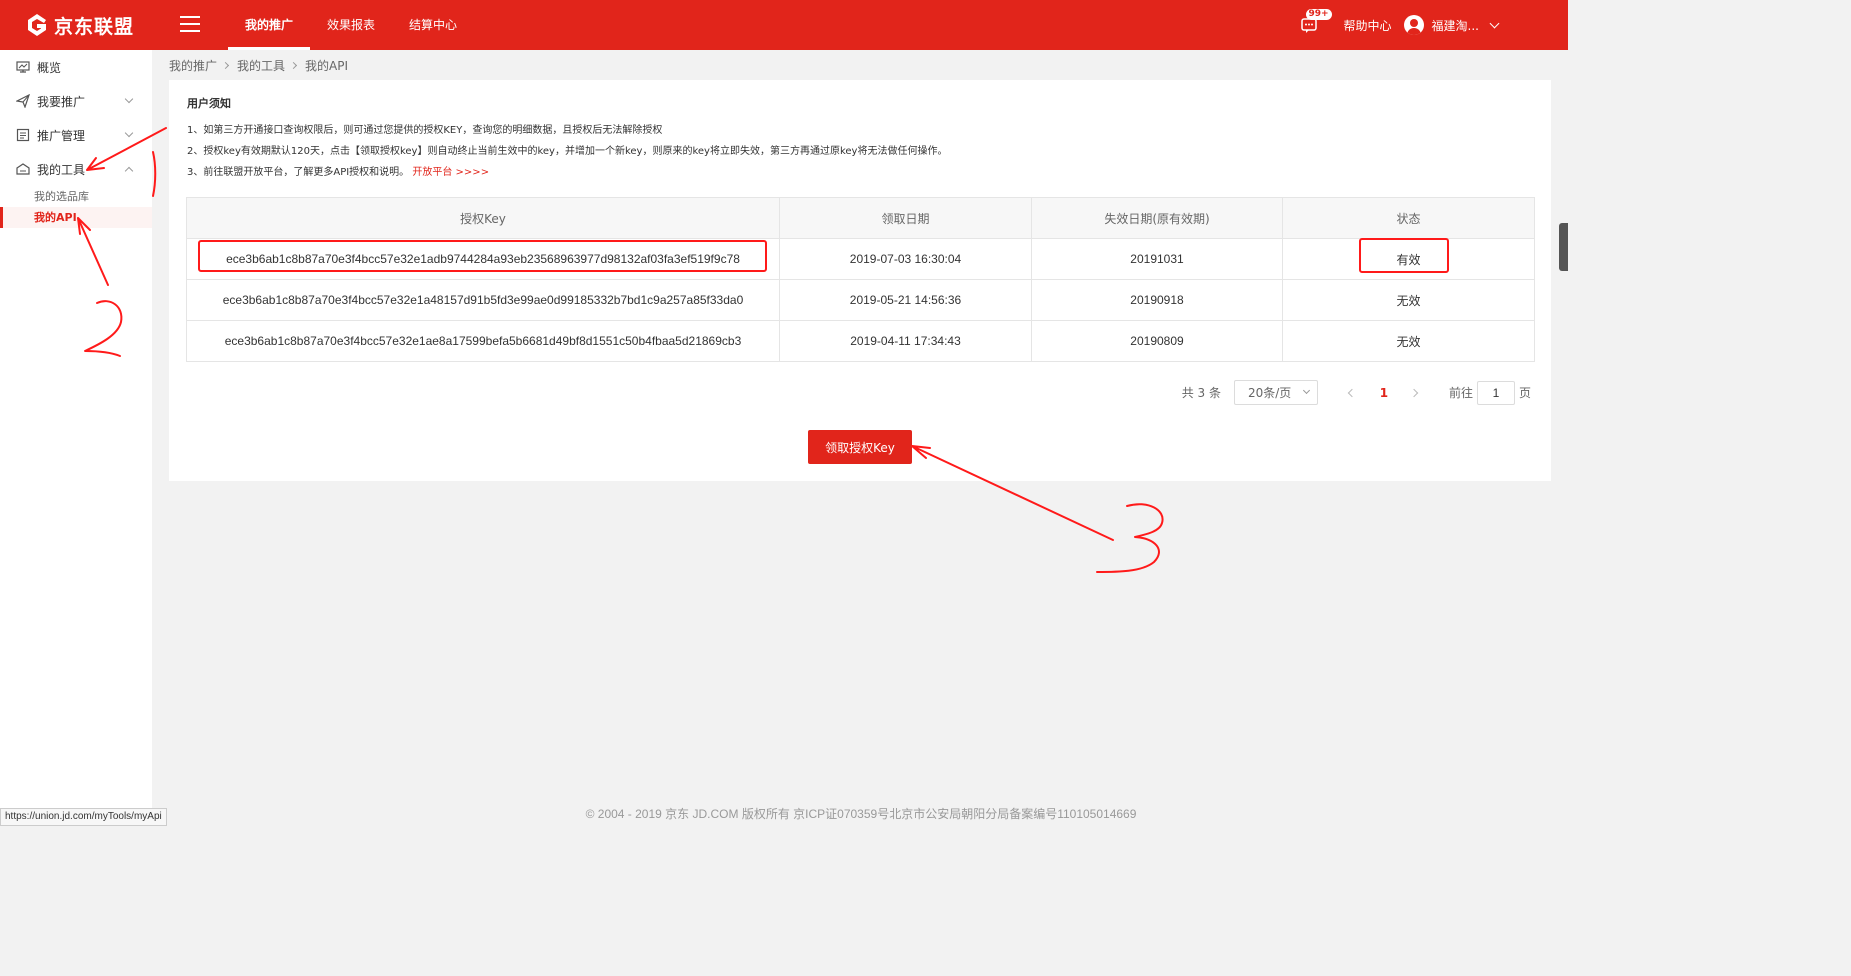 The height and width of the screenshot is (976, 1851). I want to click on brand-name: 京东联盟, so click(94, 26).